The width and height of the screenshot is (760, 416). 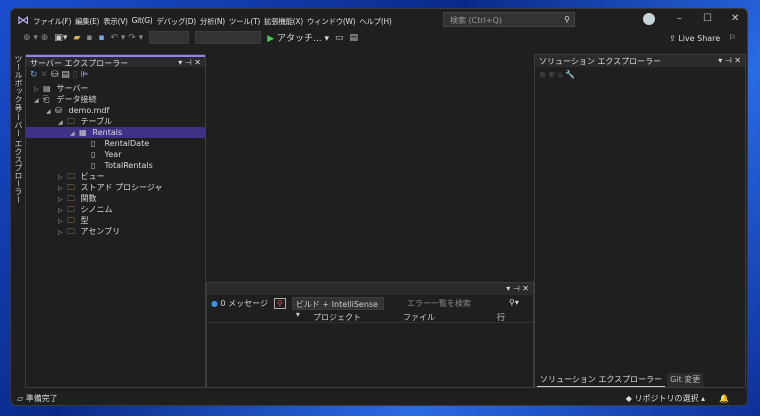 I want to click on tree-item: ▷ 🗀 シノニム, so click(x=115, y=209).